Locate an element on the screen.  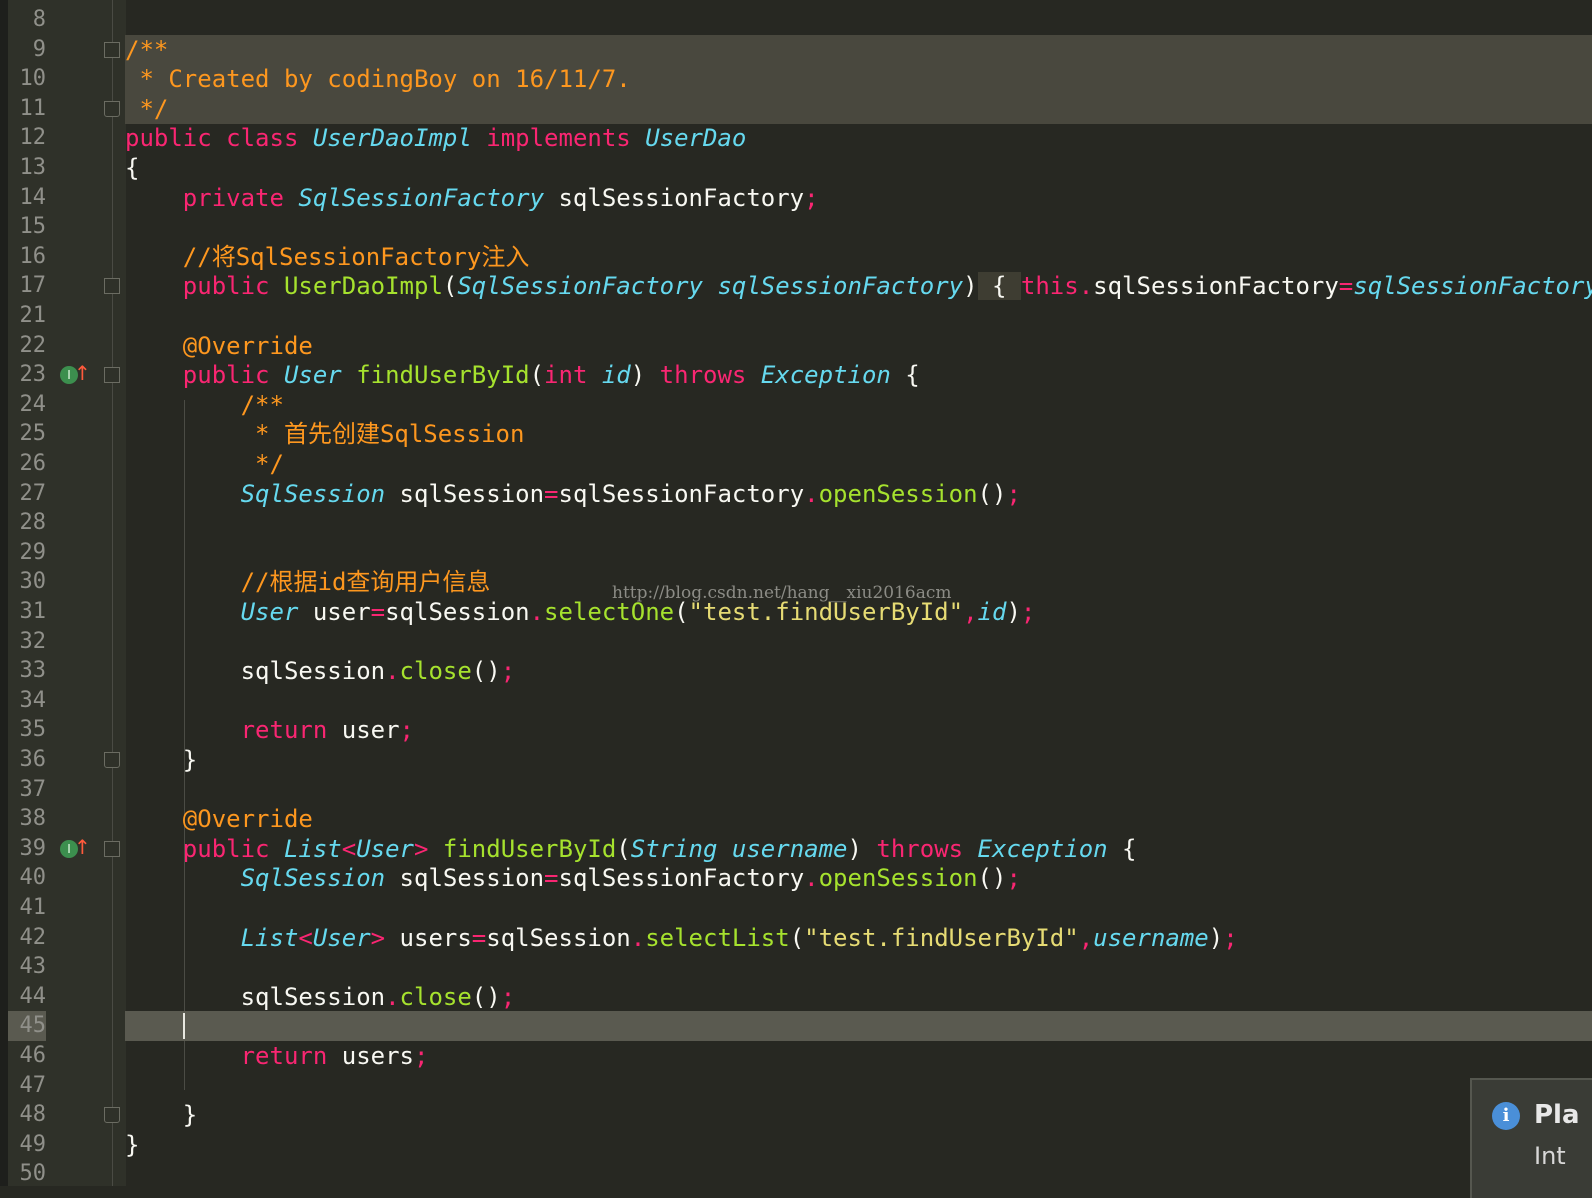
notification-popup: i Pla Int is located at coordinates (1531, 1138).